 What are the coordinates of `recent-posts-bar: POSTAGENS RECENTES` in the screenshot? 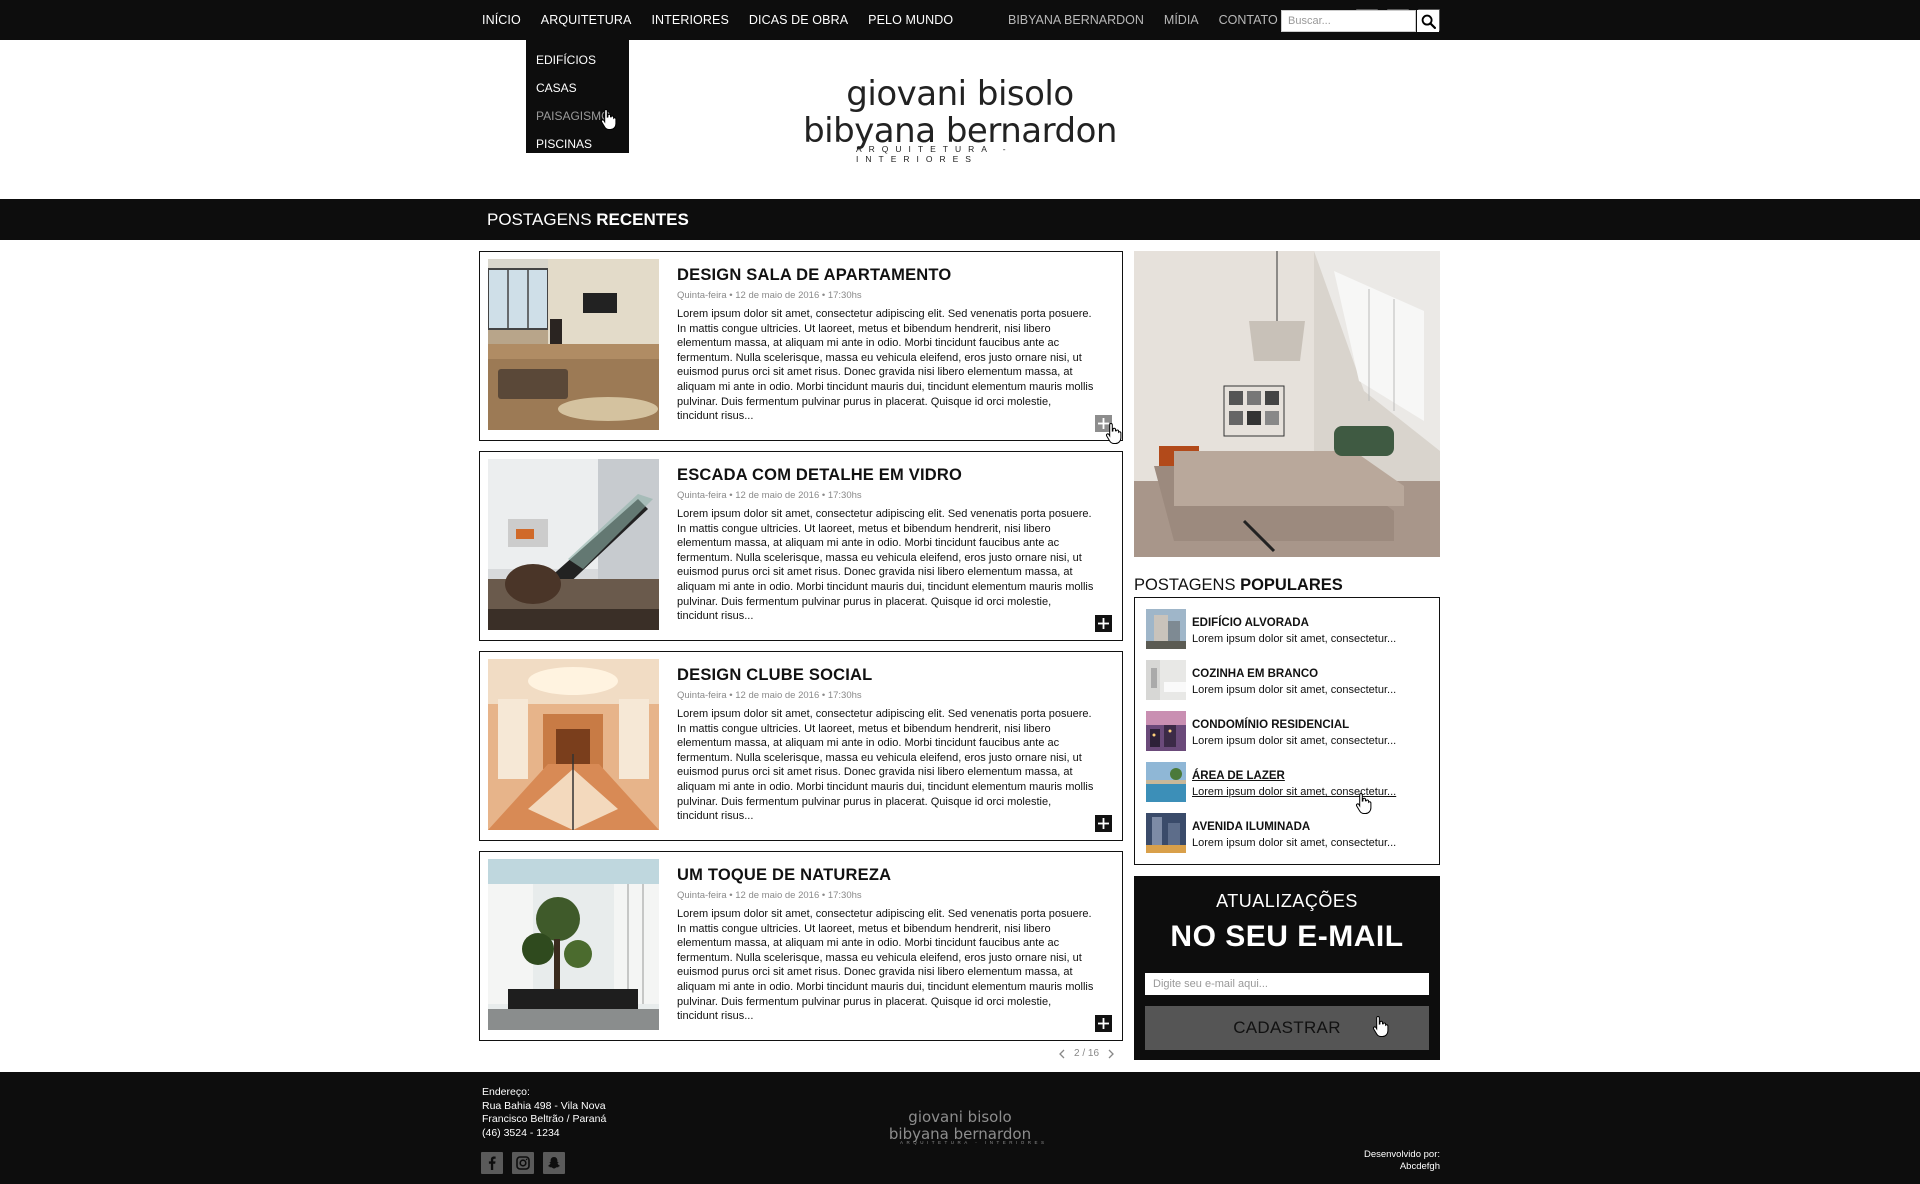 It's located at (960, 219).